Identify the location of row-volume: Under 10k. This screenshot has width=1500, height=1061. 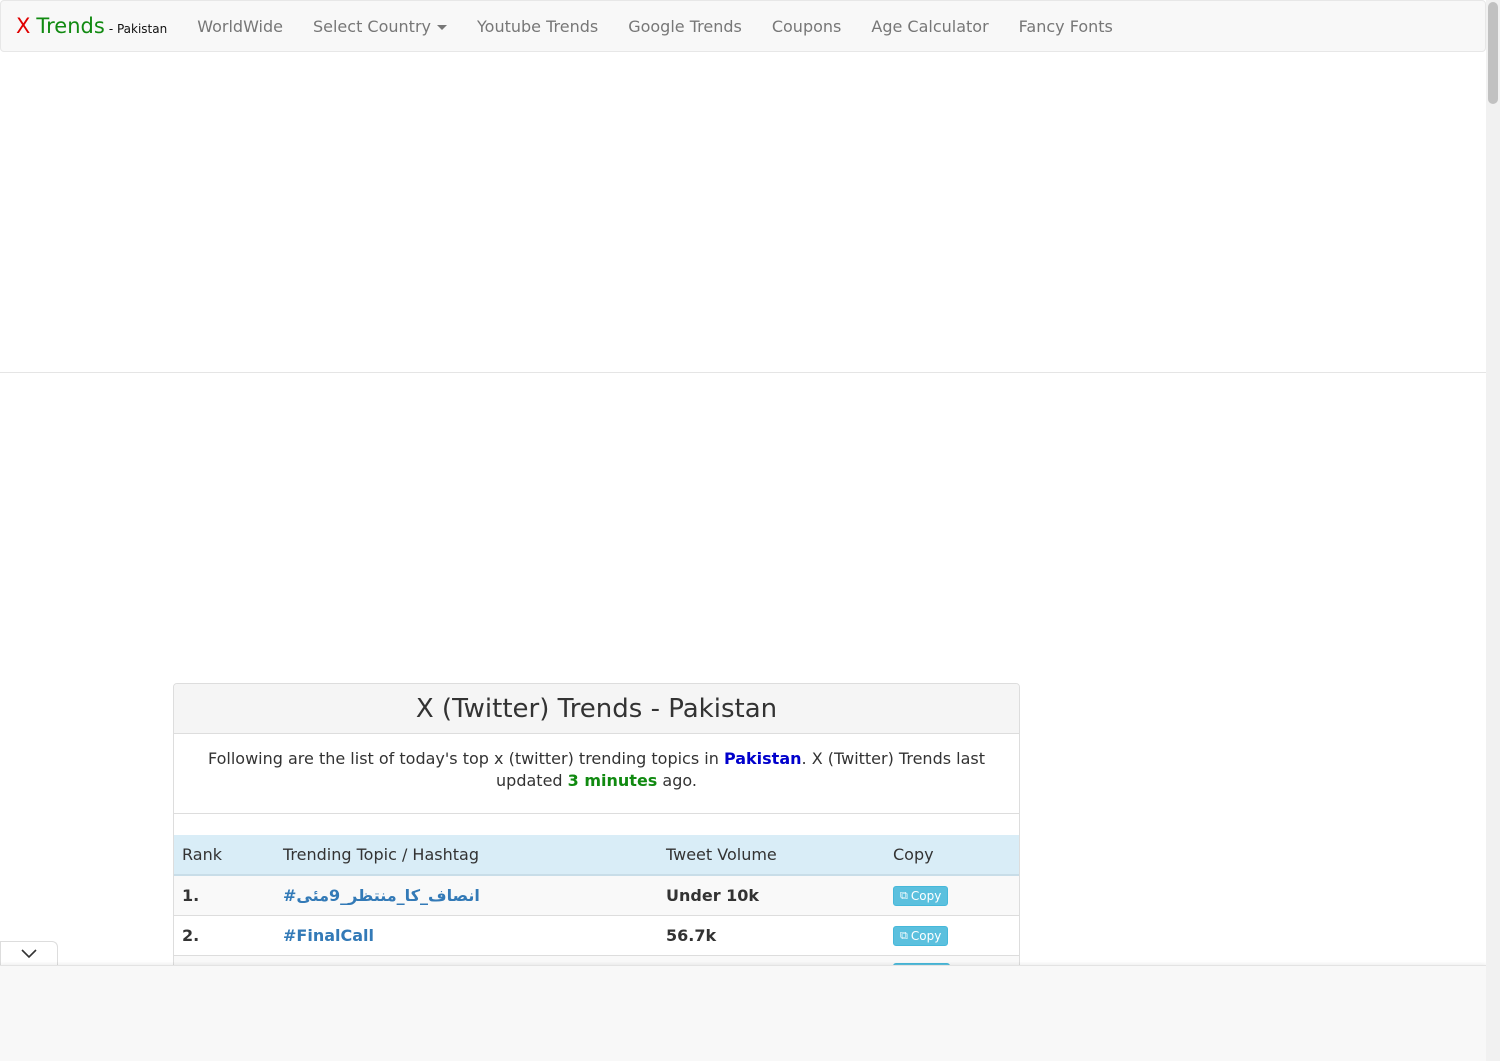
(771, 894).